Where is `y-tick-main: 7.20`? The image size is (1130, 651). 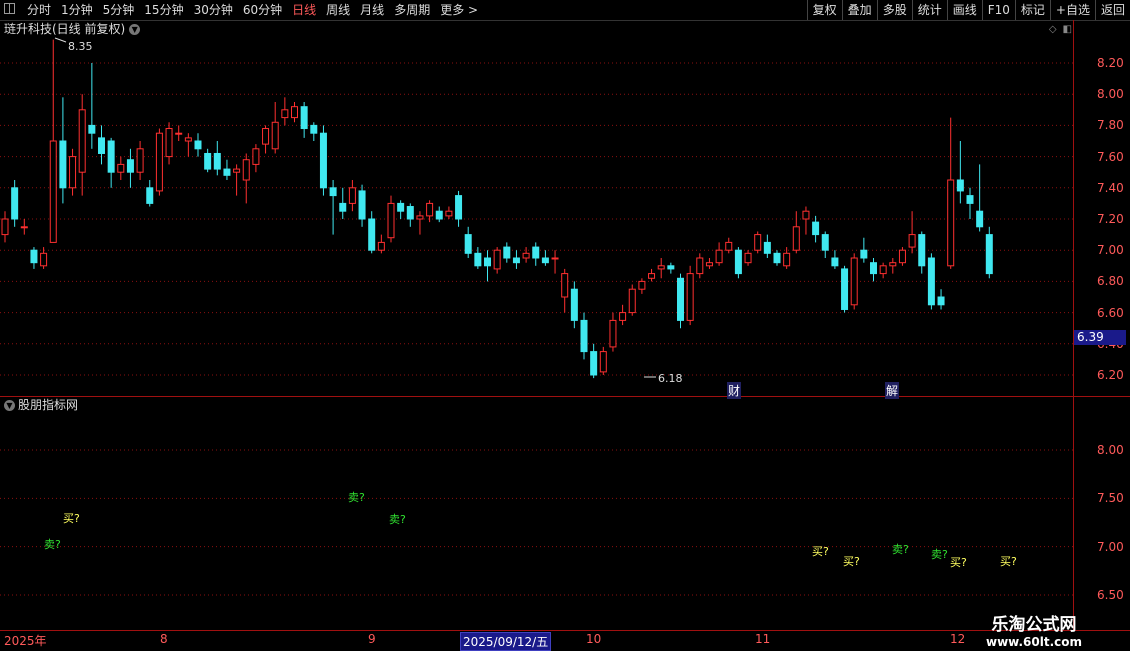 y-tick-main: 7.20 is located at coordinates (1110, 219).